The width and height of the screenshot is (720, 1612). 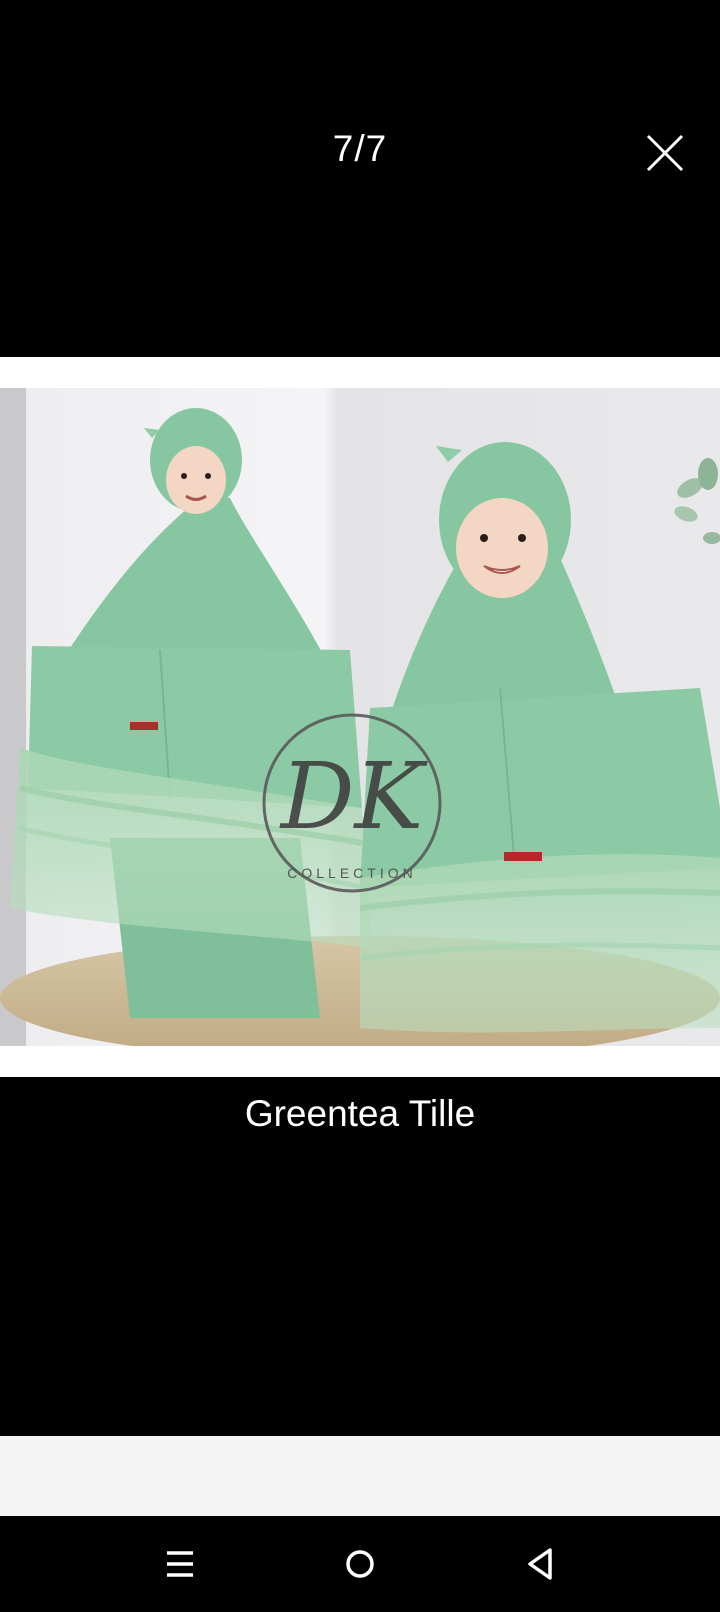 I want to click on system-navigation-bar, so click(x=360, y=1564).